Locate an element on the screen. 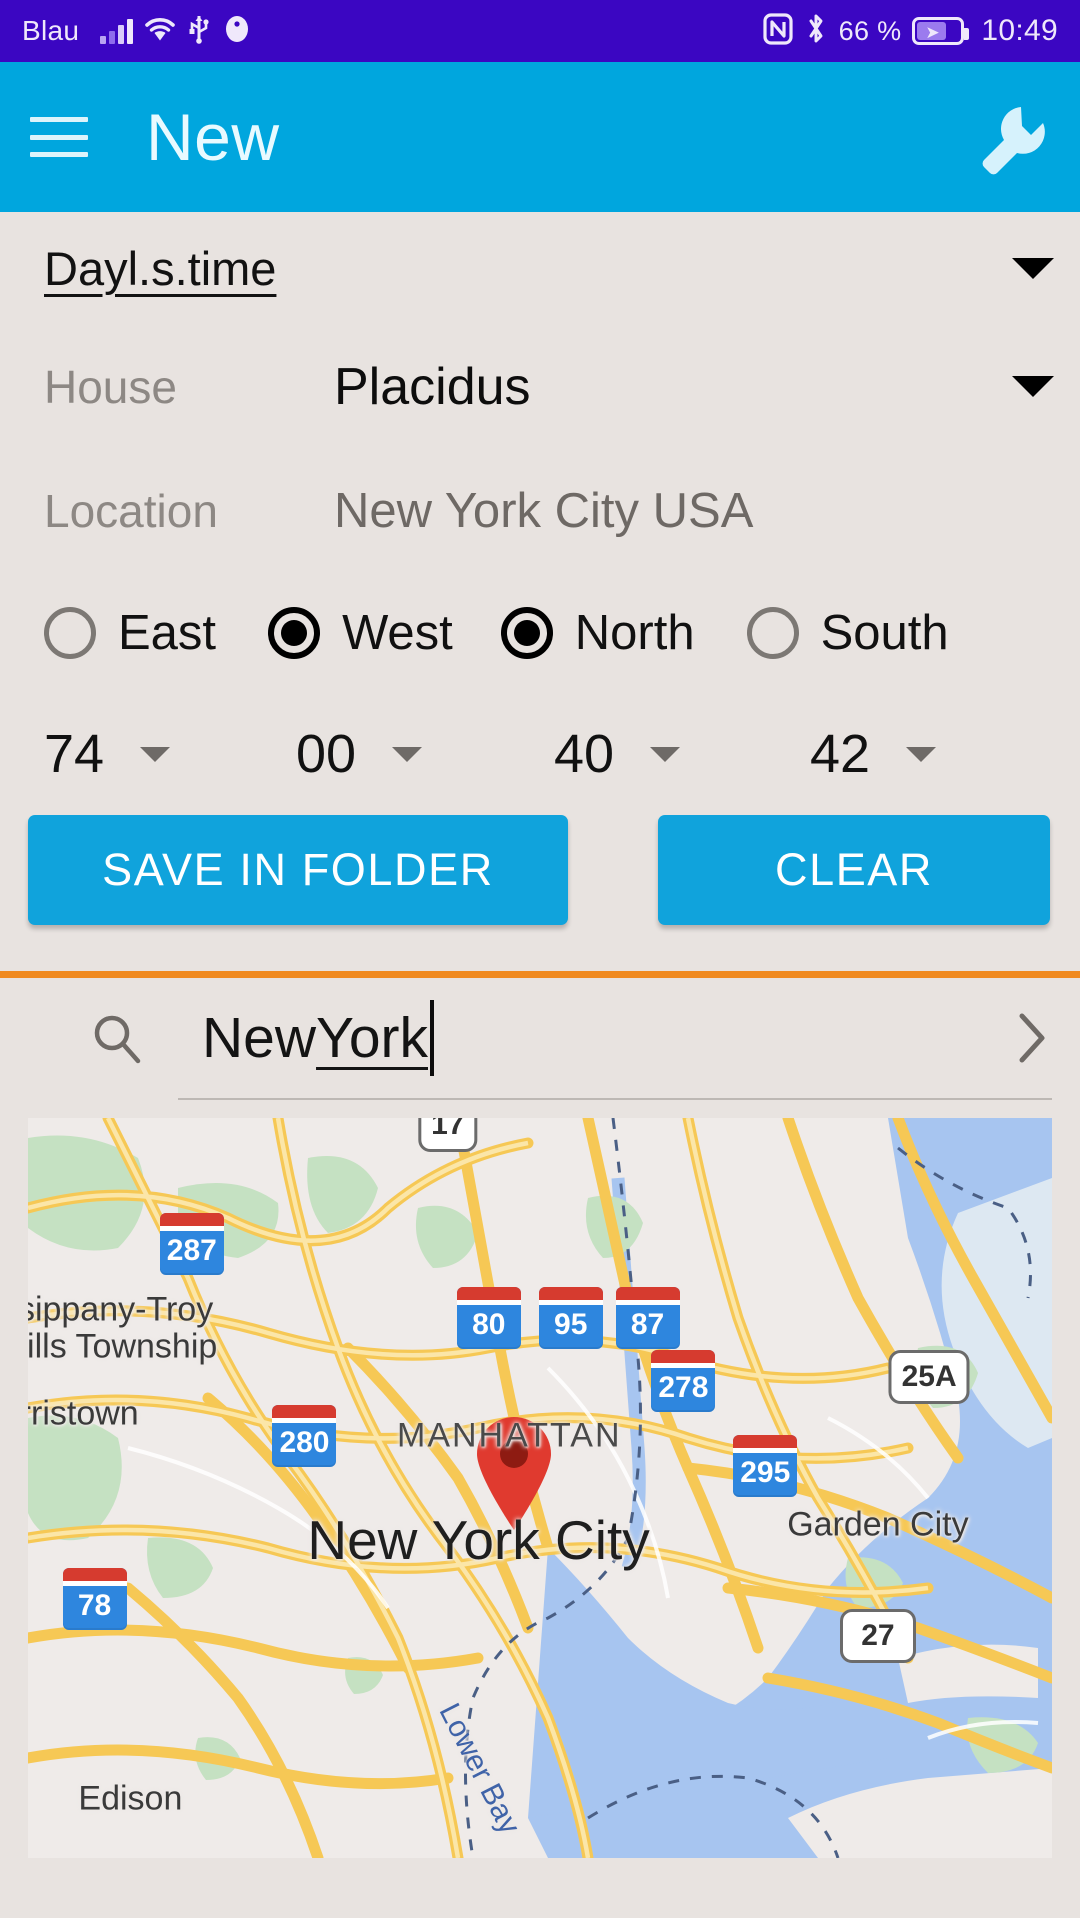 The image size is (1080, 1918). shield-number: 280 is located at coordinates (304, 1443).